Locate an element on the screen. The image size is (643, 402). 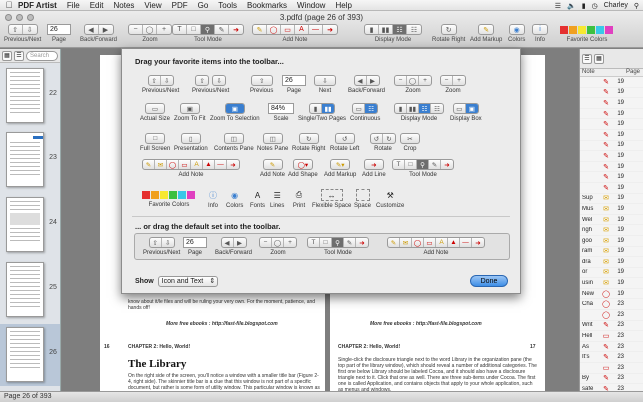
menu-view: View is located at coordinates (152, 5).